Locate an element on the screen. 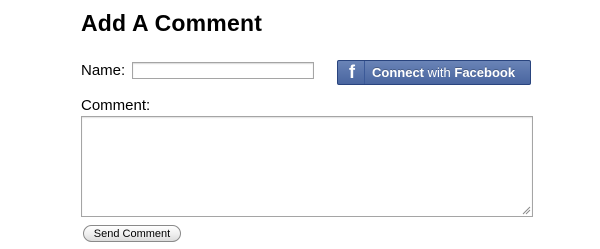 Image resolution: width=600 pixels, height=249 pixels. facebook-button-text: Connect with Facebook is located at coordinates (440, 72).